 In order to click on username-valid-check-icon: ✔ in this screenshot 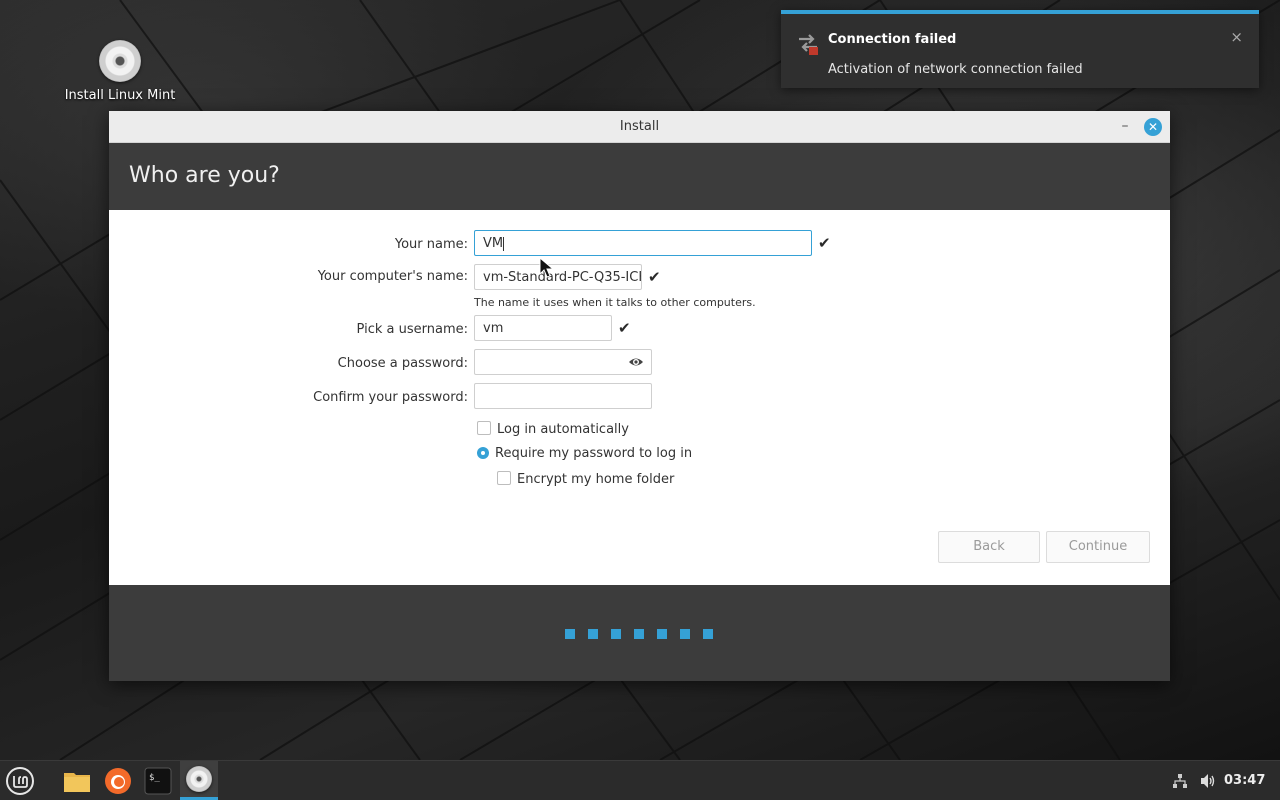, I will do `click(624, 328)`.